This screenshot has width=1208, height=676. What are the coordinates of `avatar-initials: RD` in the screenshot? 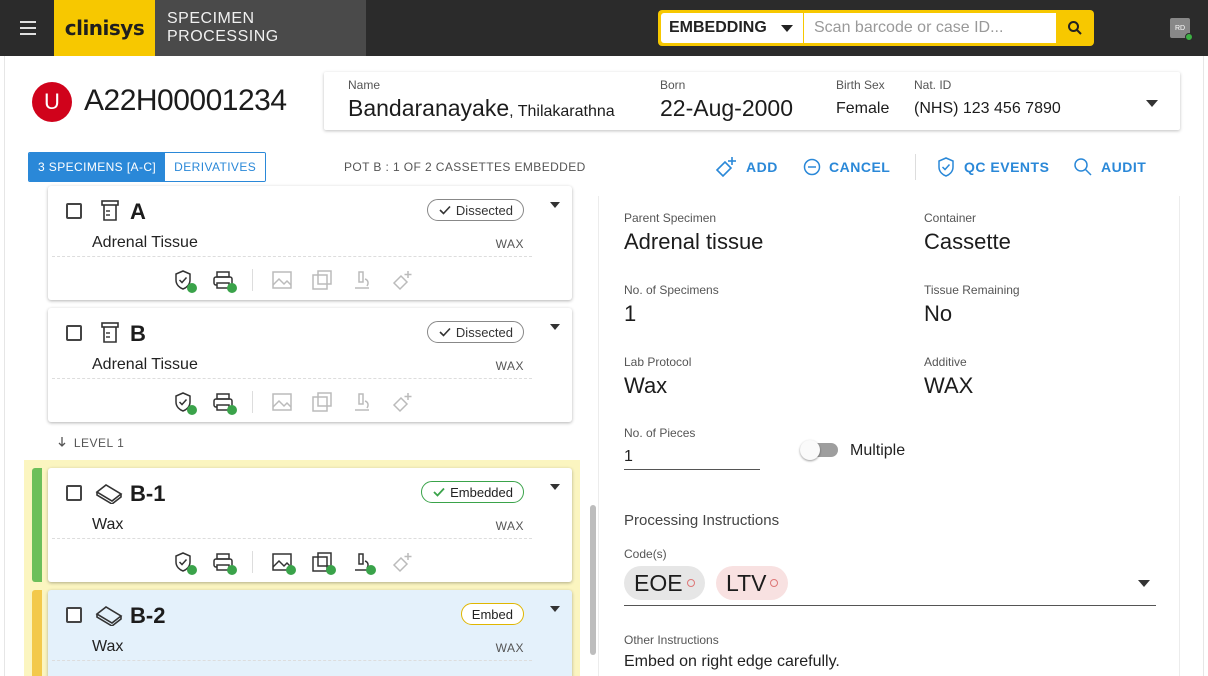 It's located at (1180, 28).